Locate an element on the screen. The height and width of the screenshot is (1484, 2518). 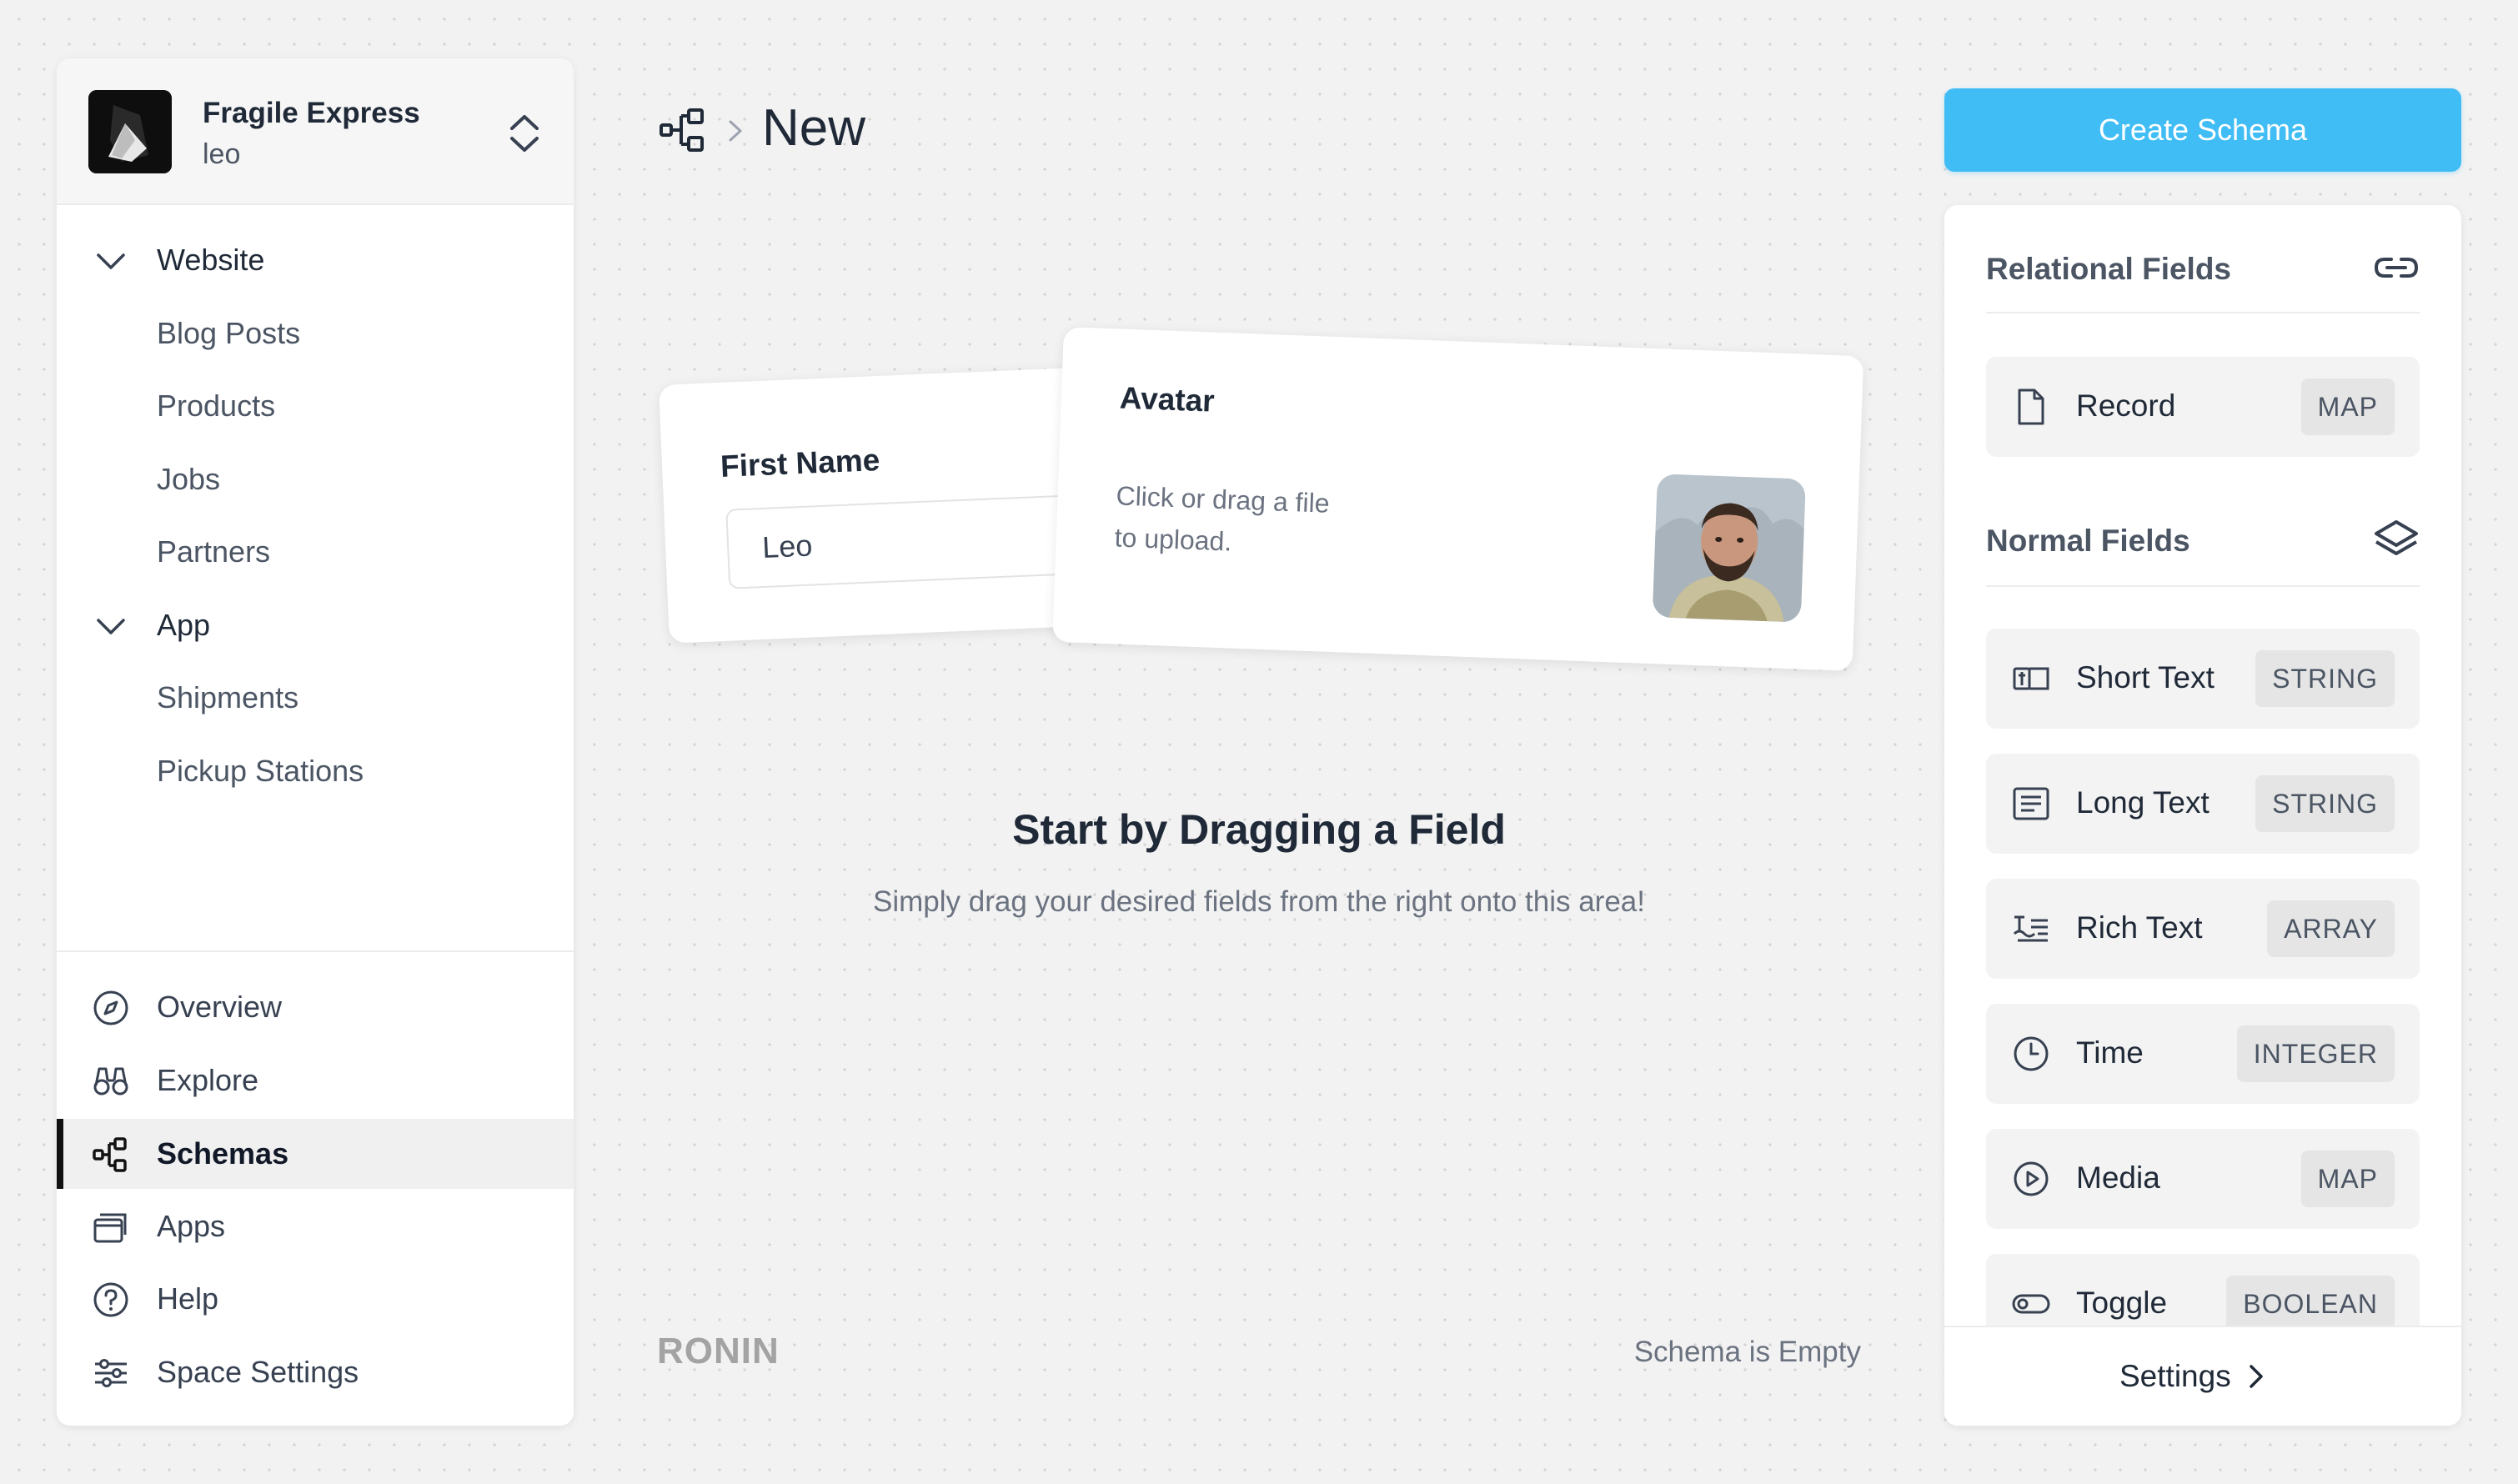
field-label: Avatar is located at coordinates (1168, 399).